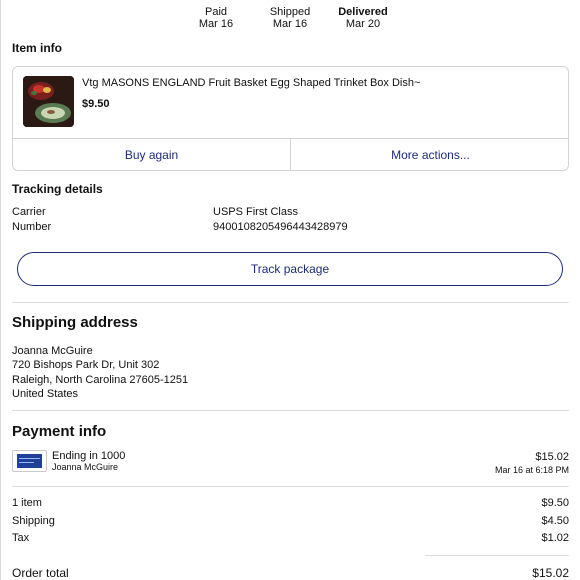 The width and height of the screenshot is (580, 580). Describe the element at coordinates (555, 521) in the screenshot. I see `shipping-value: $4.50` at that location.